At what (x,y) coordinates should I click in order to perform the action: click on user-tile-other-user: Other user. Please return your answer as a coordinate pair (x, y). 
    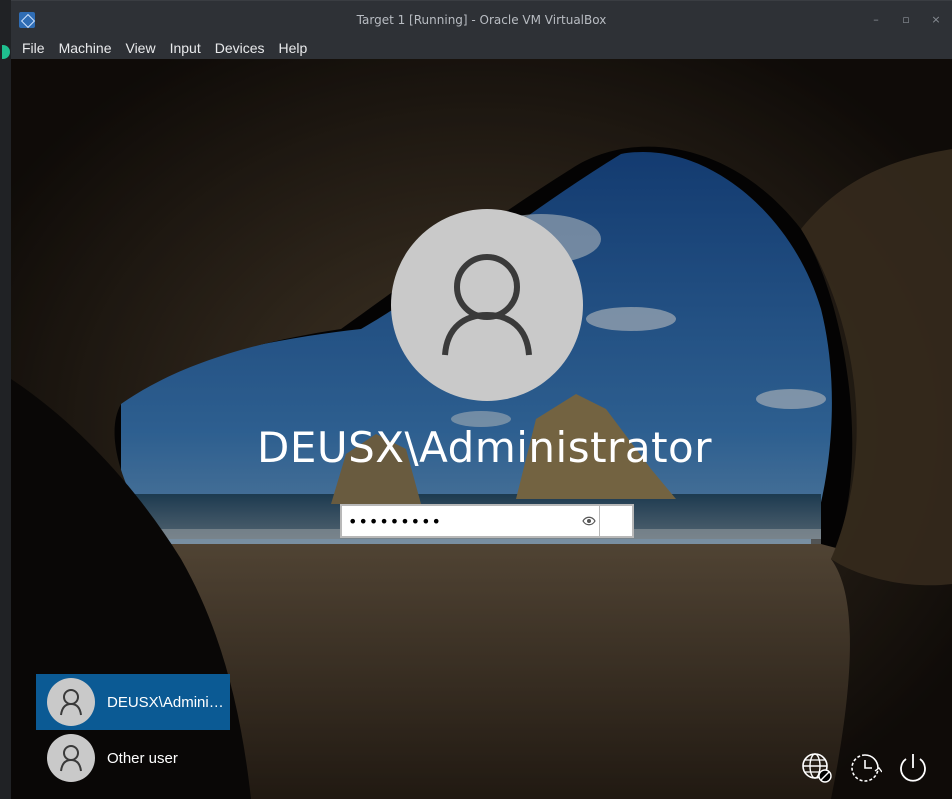
    Looking at the image, I should click on (133, 758).